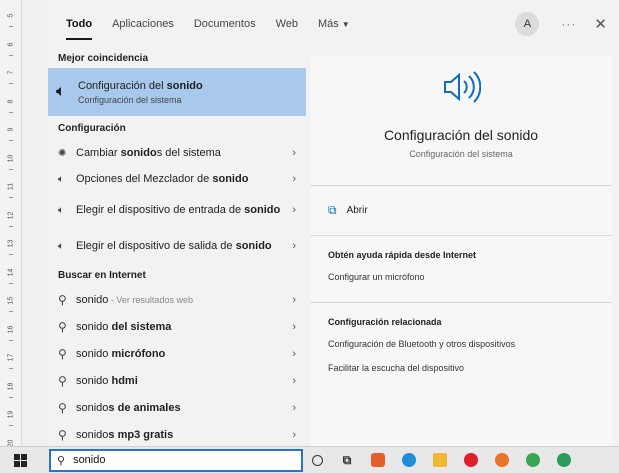 The height and width of the screenshot is (473, 619). I want to click on tab-mas-label: Más, so click(328, 24).